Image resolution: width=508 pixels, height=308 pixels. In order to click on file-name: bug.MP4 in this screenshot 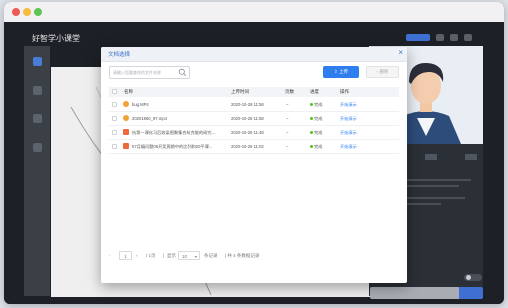, I will do `click(140, 104)`.